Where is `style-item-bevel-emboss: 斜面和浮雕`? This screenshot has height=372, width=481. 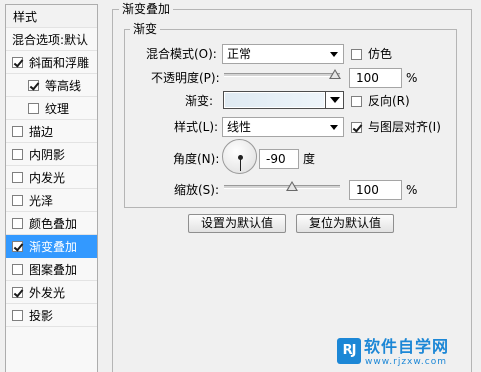
style-item-bevel-emboss: 斜面和浮雕 is located at coordinates (51, 62).